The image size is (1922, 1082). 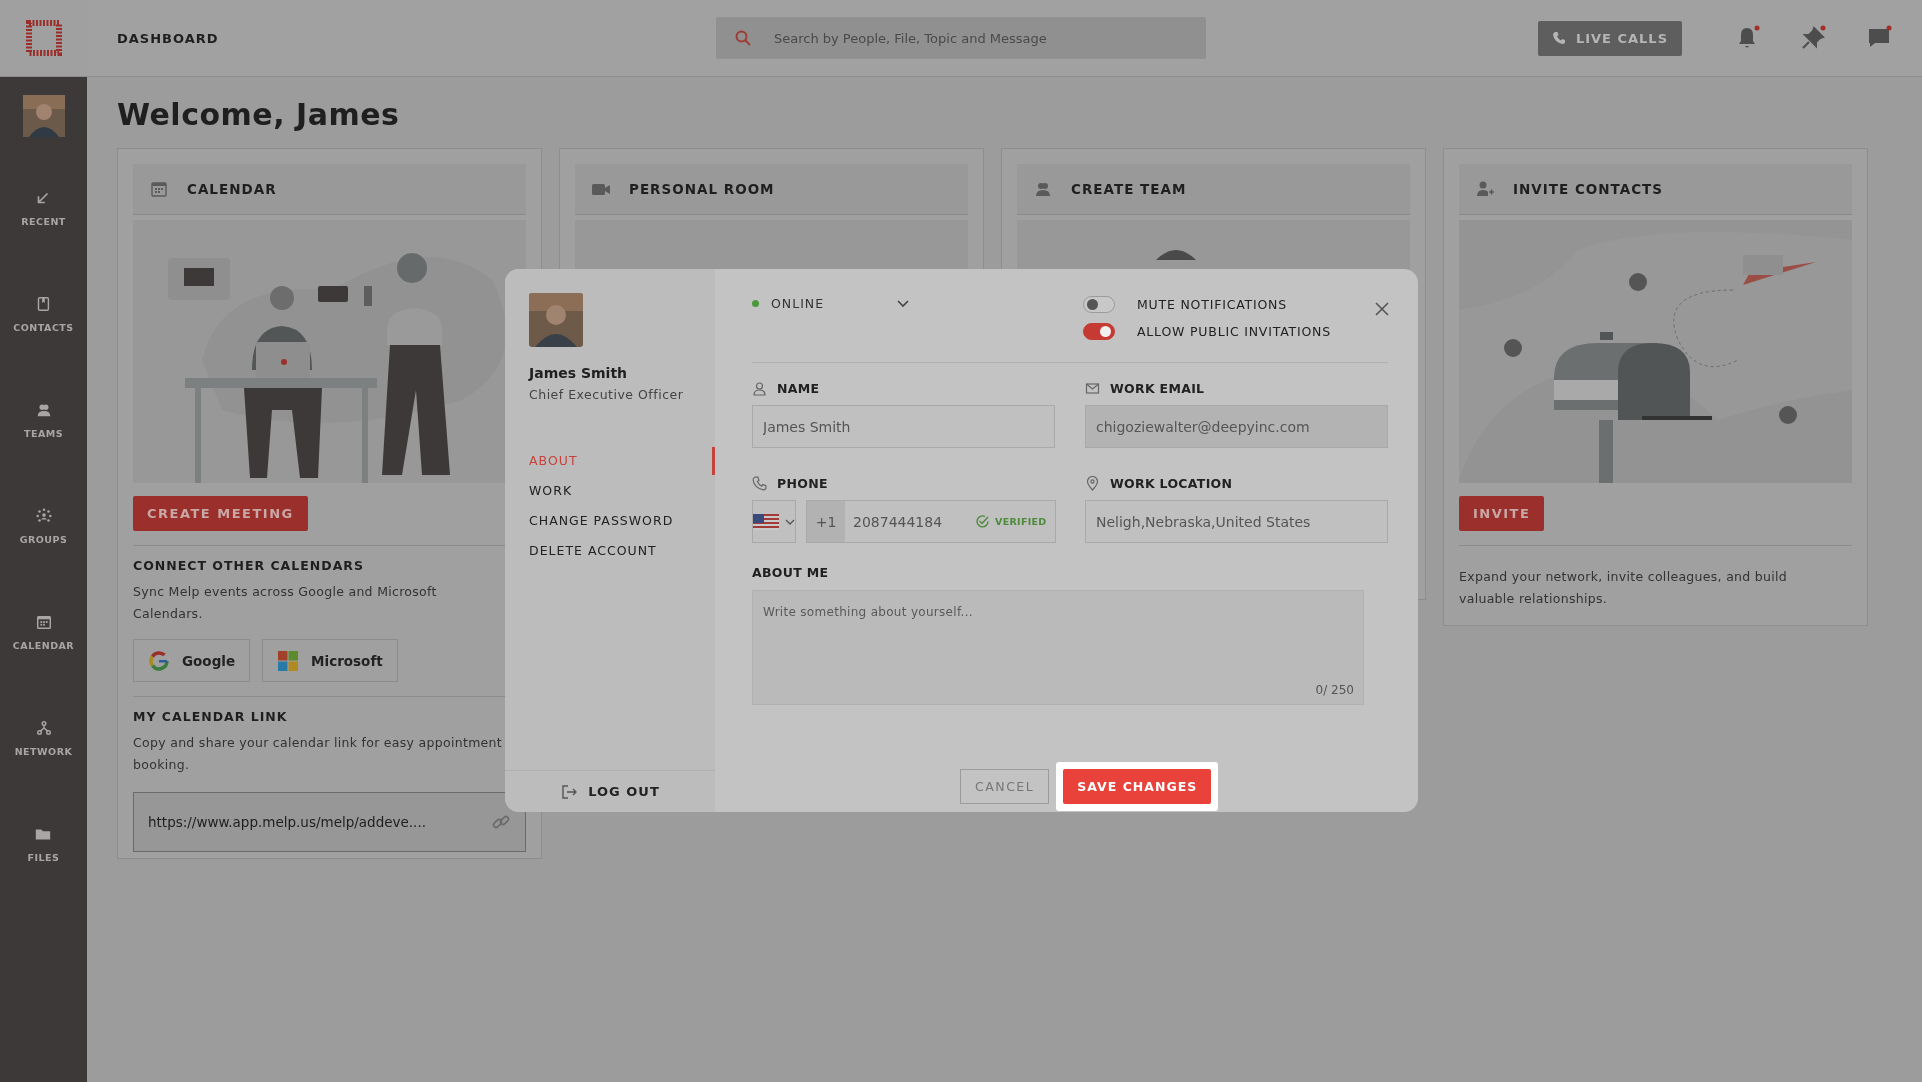 I want to click on pin-icon, so click(x=1813, y=38).